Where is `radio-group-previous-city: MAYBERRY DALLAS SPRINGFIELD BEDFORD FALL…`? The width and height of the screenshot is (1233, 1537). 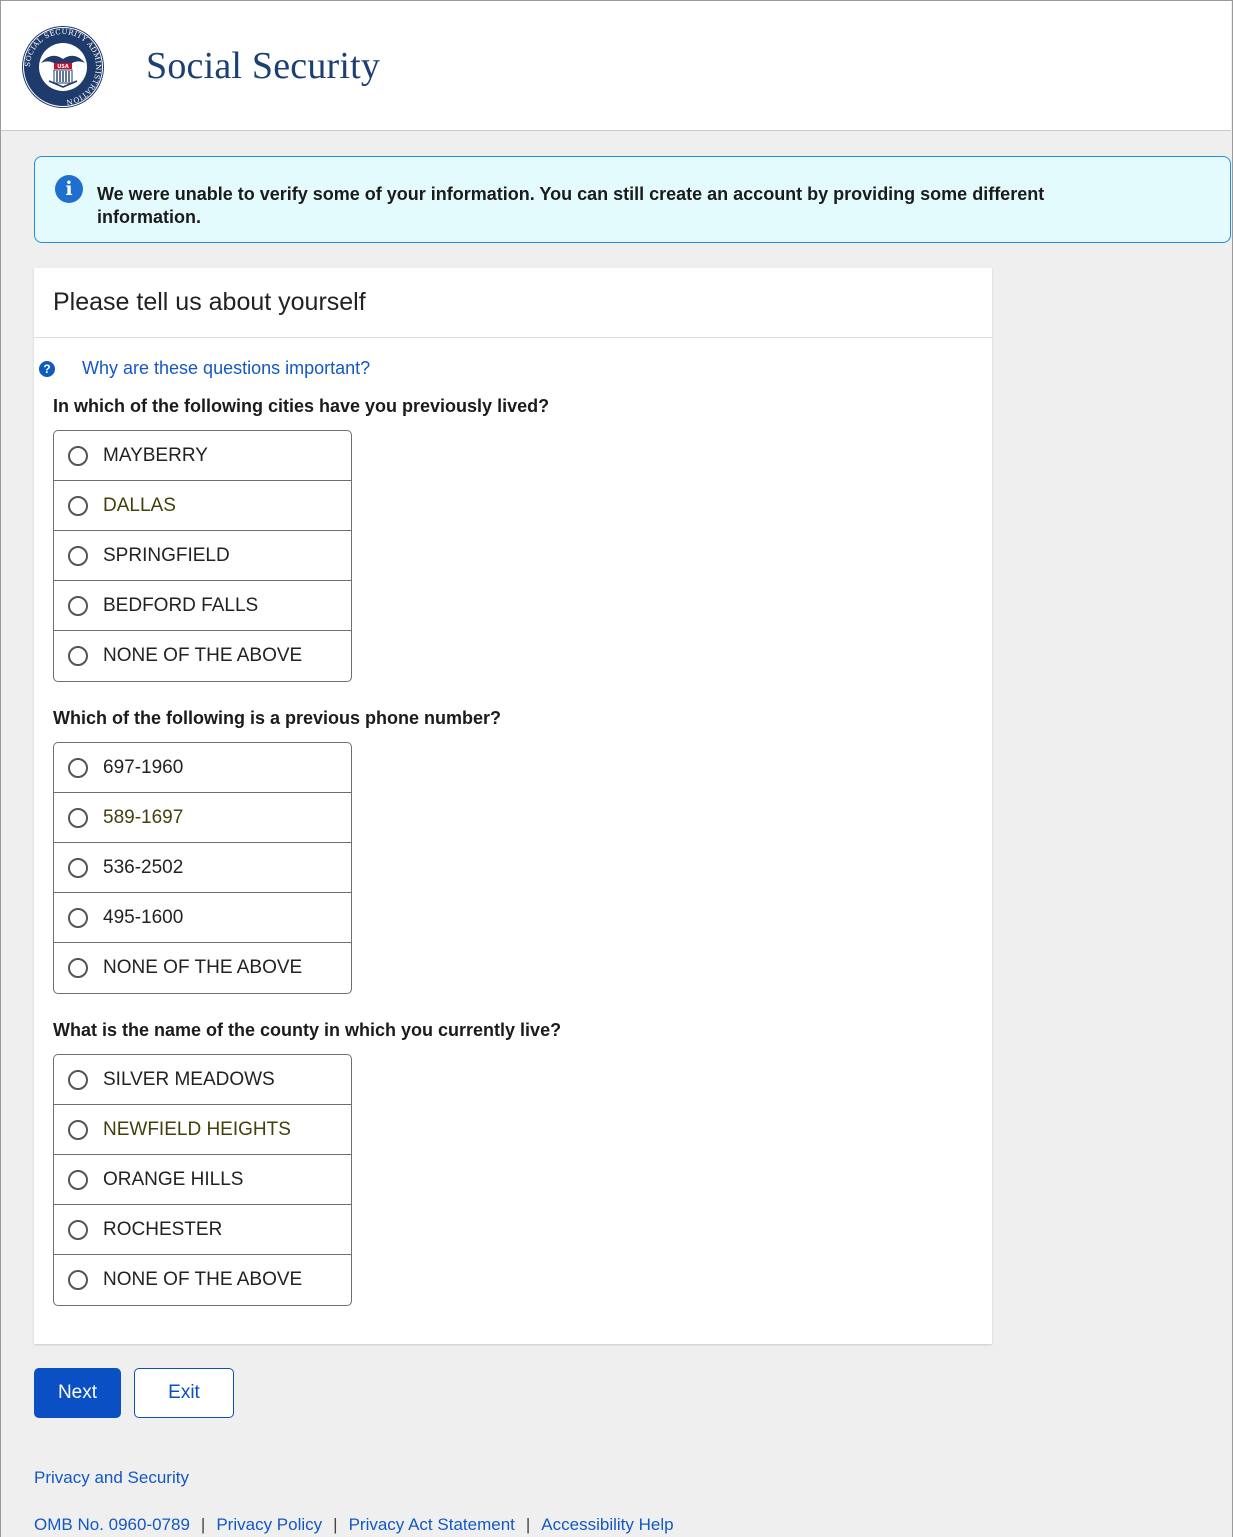
radio-group-previous-city: MAYBERRY DALLAS SPRINGFIELD BEDFORD FALL… is located at coordinates (202, 556).